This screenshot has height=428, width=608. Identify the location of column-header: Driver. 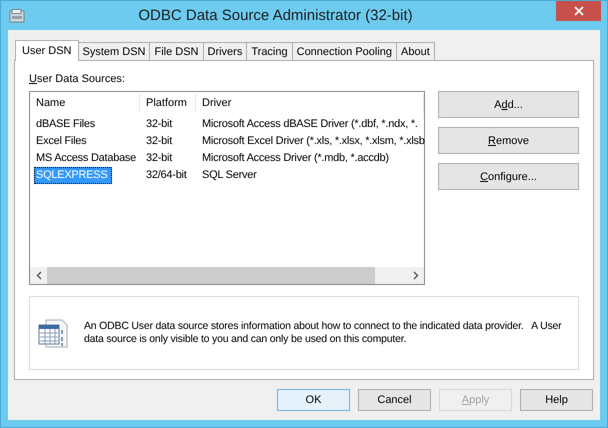
(310, 103).